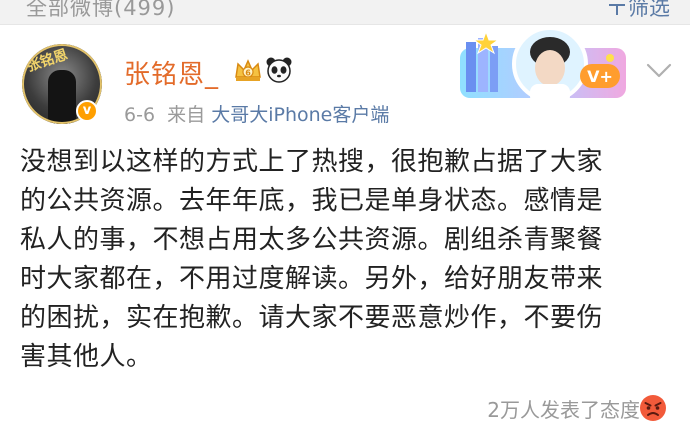 This screenshot has height=448, width=690. I want to click on all-posts-label: 全部微博(499), so click(100, 11).